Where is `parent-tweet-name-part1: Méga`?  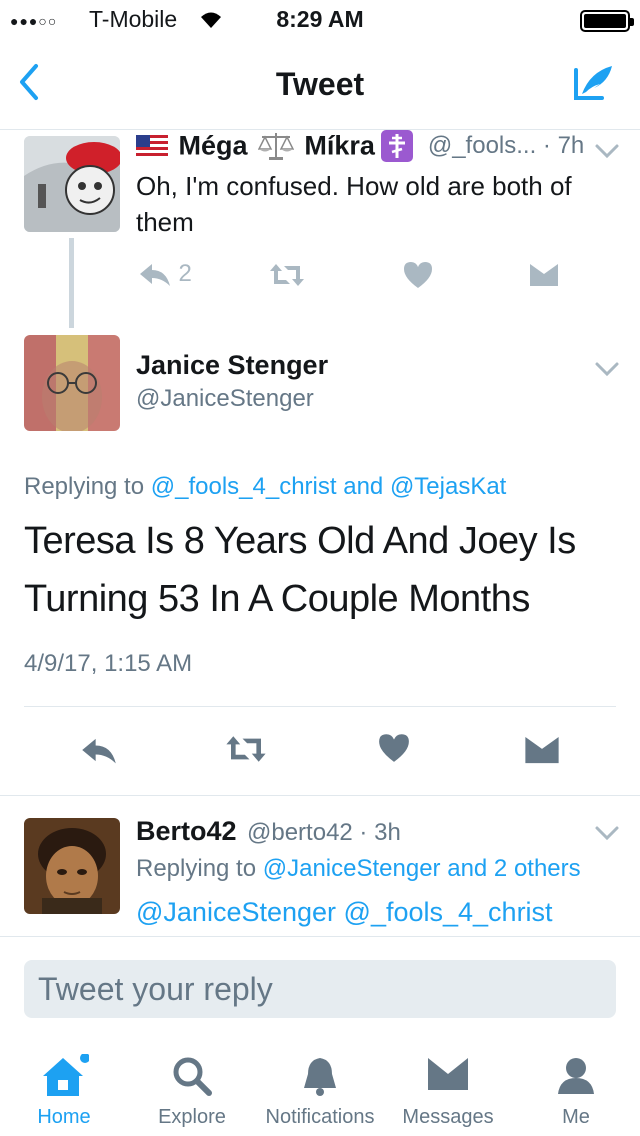
parent-tweet-name-part1: Méga is located at coordinates (212, 146).